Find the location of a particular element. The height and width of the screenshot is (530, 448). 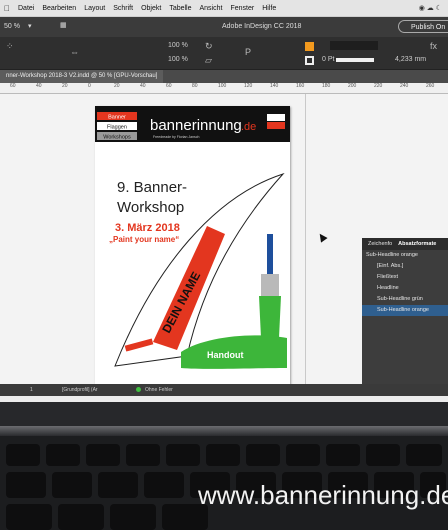

laptop-bezel is located at coordinates (224, 414).